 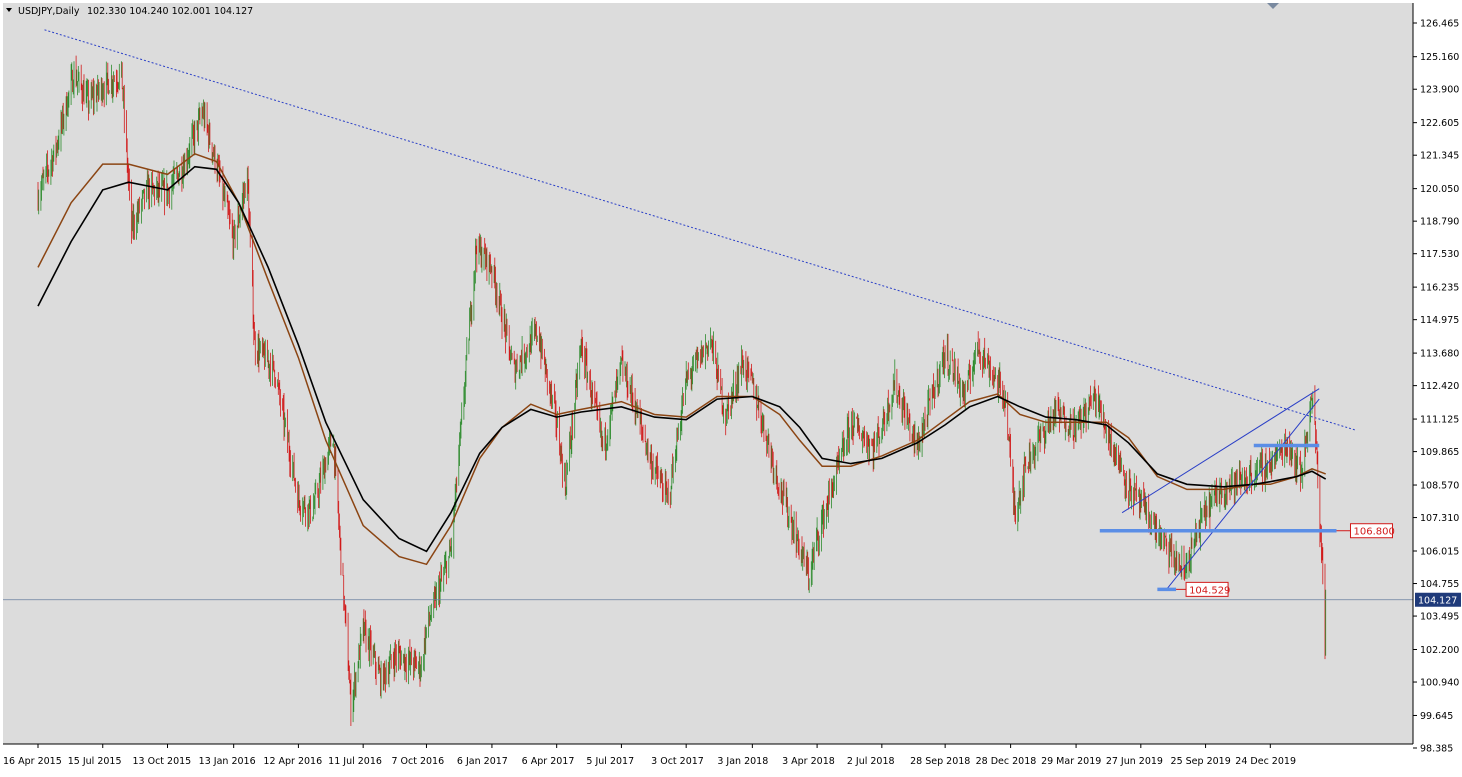 What do you see at coordinates (610, 761) in the screenshot?
I see `time-tick-label: 5 Jul 2017` at bounding box center [610, 761].